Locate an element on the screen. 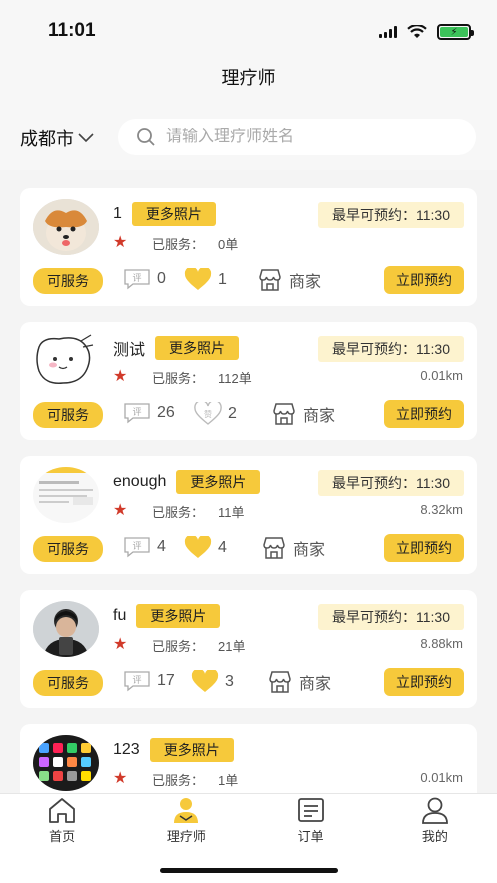 This screenshot has width=497, height=883. status-time: 11:01 is located at coordinates (72, 30).